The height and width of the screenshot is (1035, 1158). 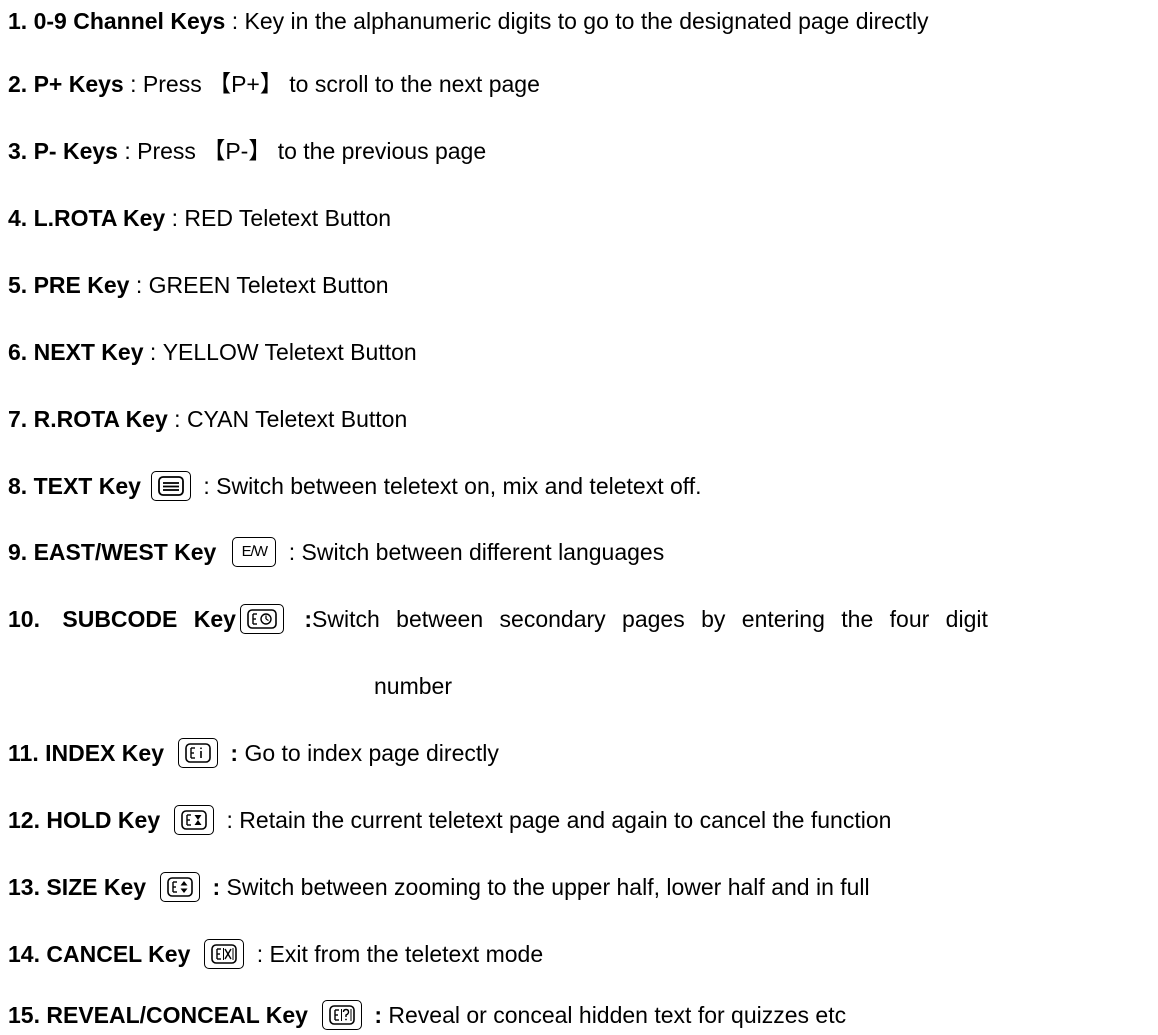 I want to click on item-number: 4., so click(x=18, y=218).